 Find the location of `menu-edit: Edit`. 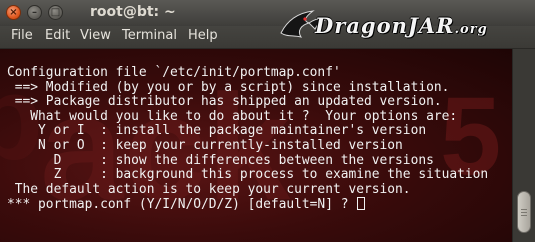

menu-edit: Edit is located at coordinates (57, 35).